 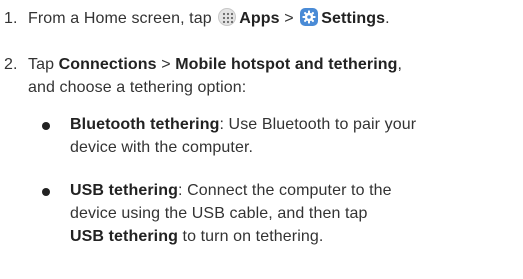 What do you see at coordinates (11, 18) in the screenshot?
I see `step-number: 1.` at bounding box center [11, 18].